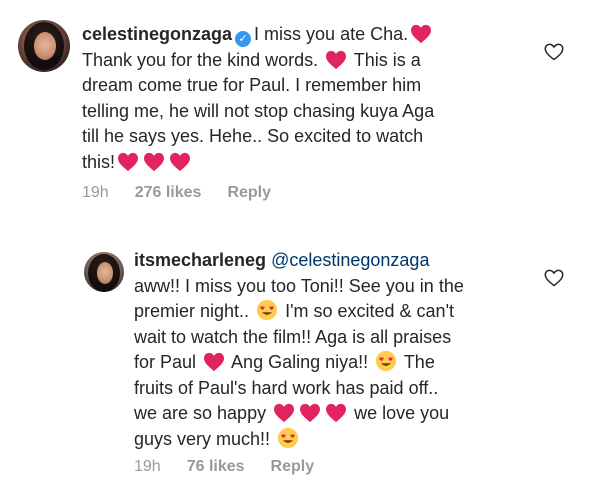 This screenshot has height=500, width=600. I want to click on comment-text-segment: this!, so click(99, 161).